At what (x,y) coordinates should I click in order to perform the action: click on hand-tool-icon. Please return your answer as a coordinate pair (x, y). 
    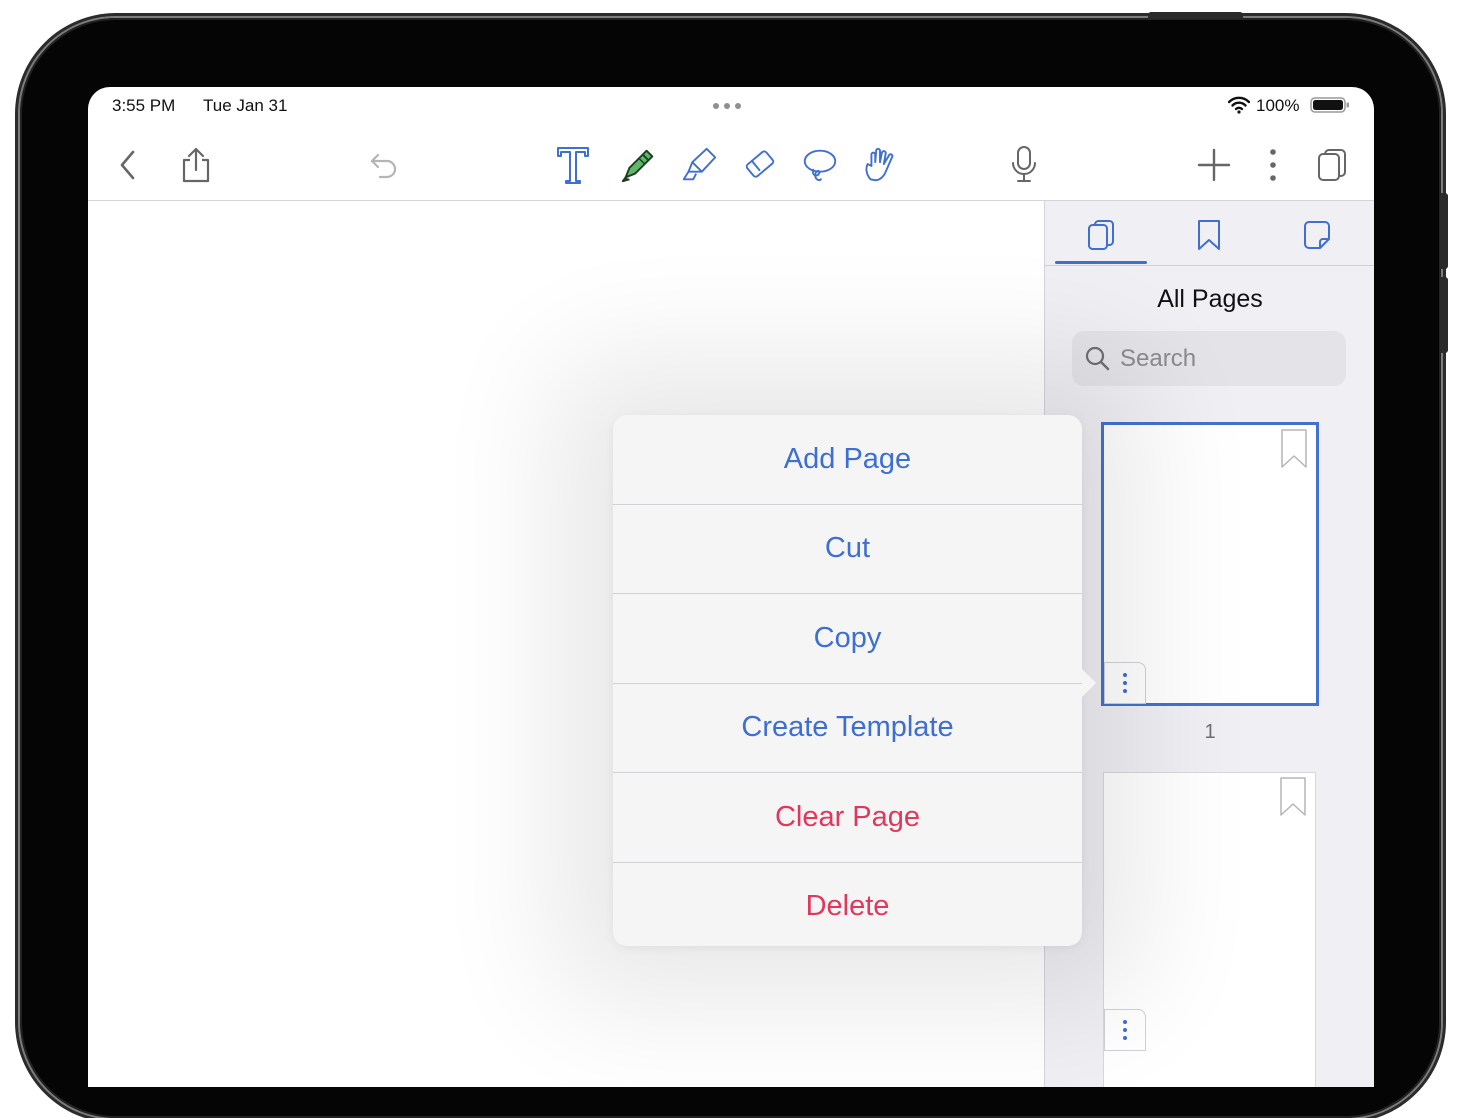
    Looking at the image, I should click on (880, 165).